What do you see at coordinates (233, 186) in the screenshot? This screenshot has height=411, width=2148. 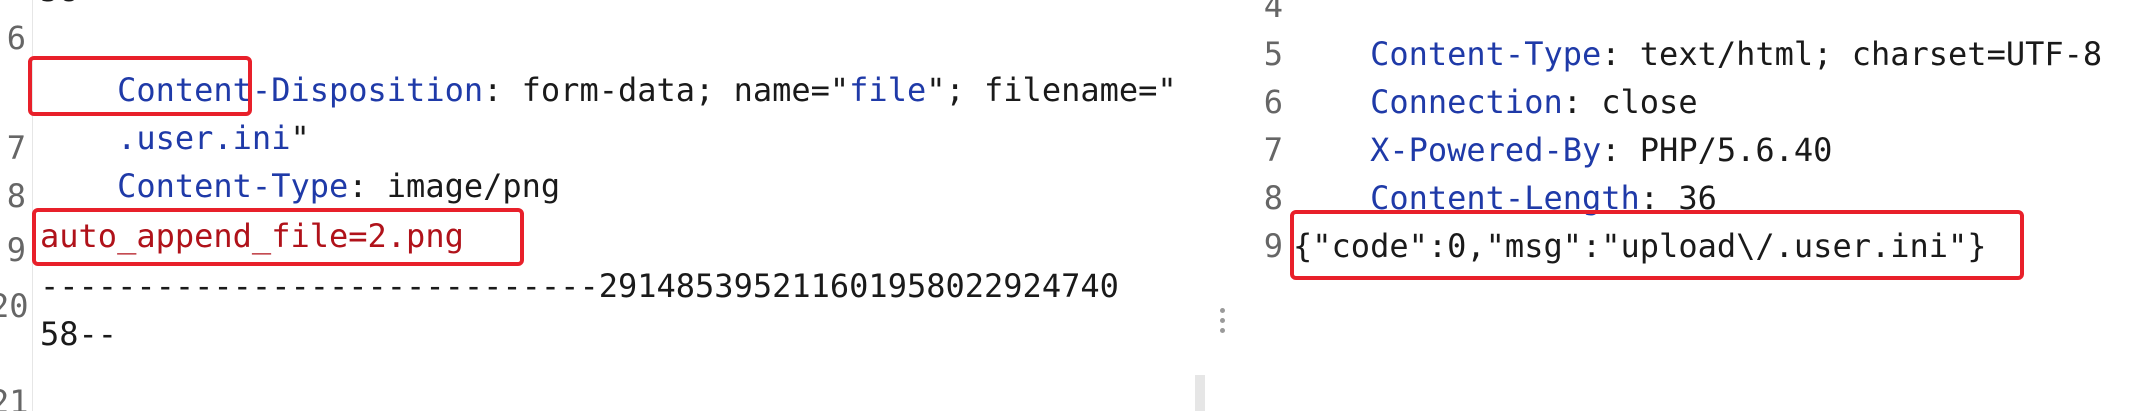 I see `header-key: Content-Type` at bounding box center [233, 186].